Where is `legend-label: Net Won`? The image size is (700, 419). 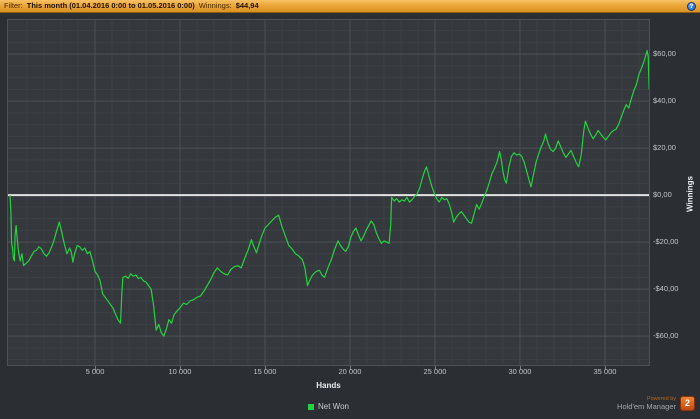 legend-label: Net Won is located at coordinates (333, 406).